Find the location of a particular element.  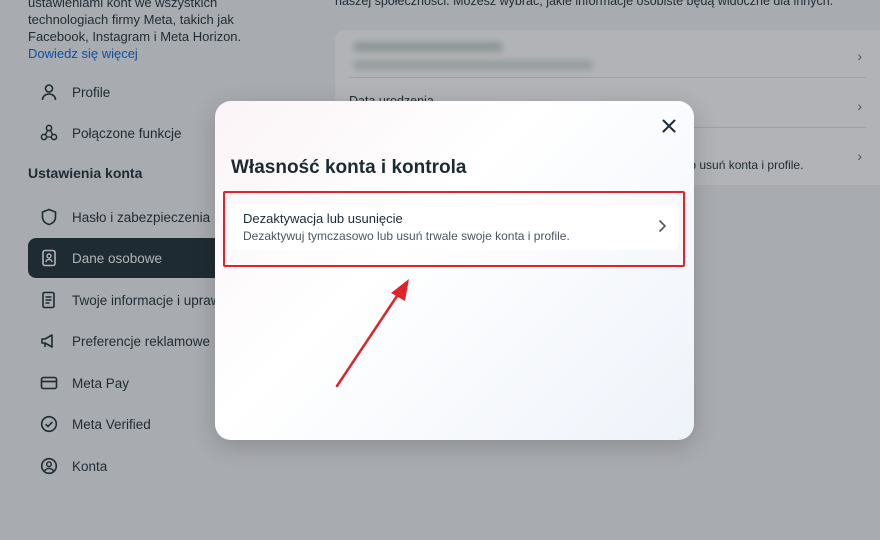

red-arrow-annotation is located at coordinates (372, 333).